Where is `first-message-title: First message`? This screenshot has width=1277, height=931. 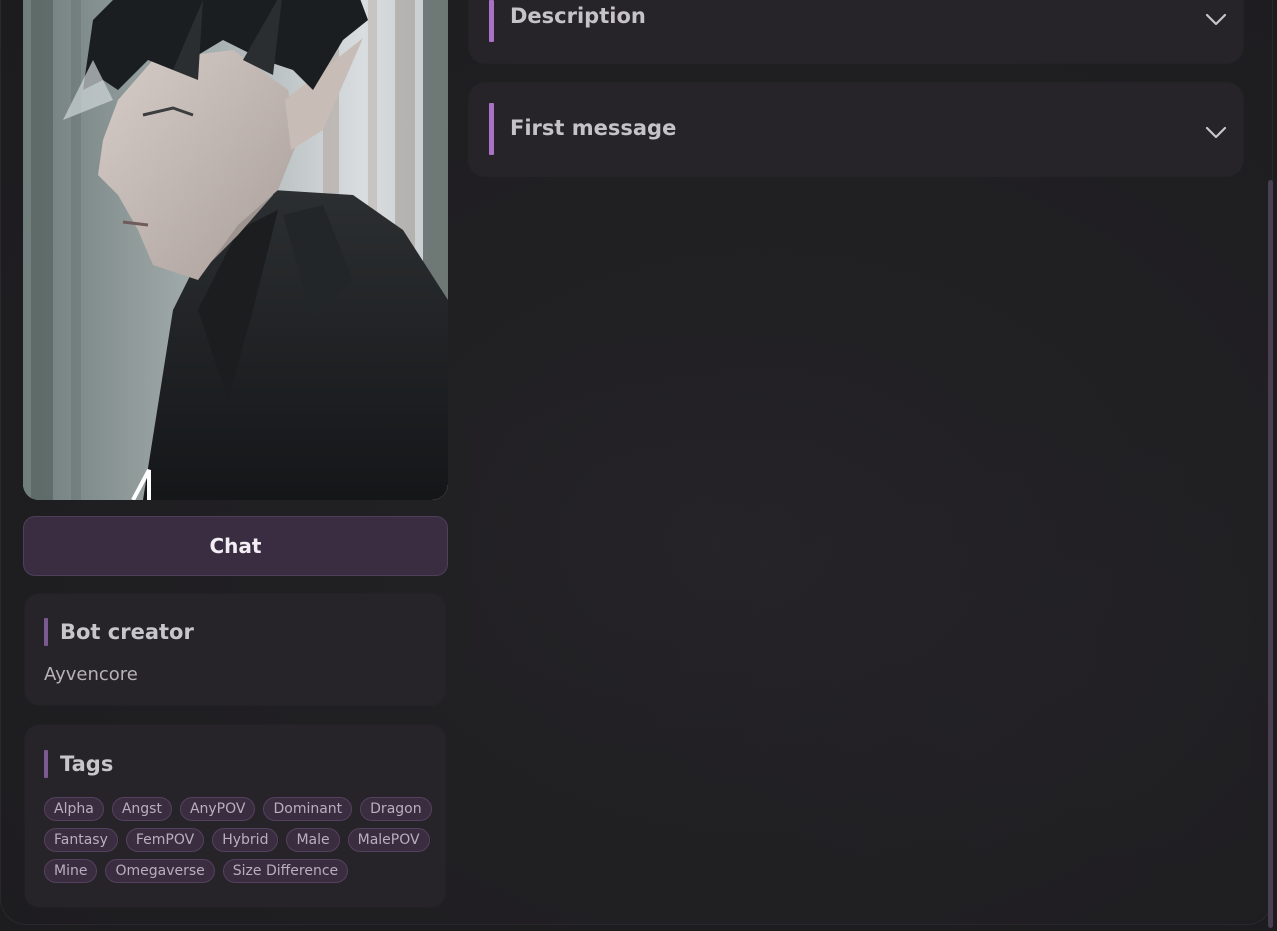 first-message-title: First message is located at coordinates (593, 128).